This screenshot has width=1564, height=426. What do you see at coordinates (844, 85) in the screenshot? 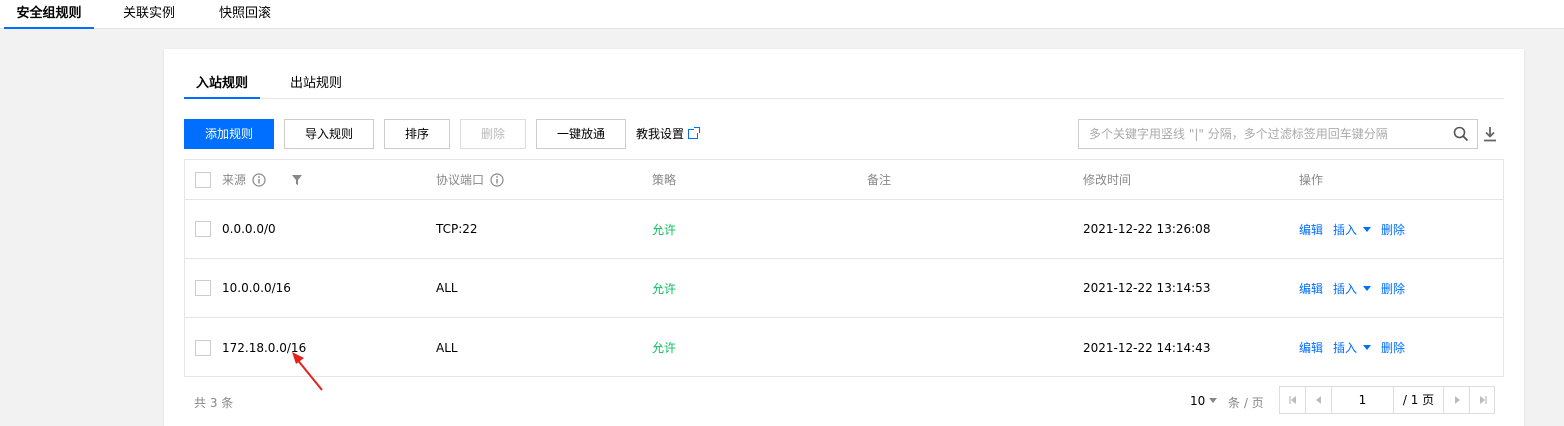
I see `direction-tab-bar: 入站规则 出站规则` at bounding box center [844, 85].